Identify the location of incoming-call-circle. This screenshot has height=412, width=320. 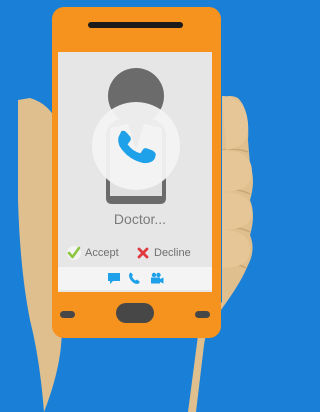
(136, 146).